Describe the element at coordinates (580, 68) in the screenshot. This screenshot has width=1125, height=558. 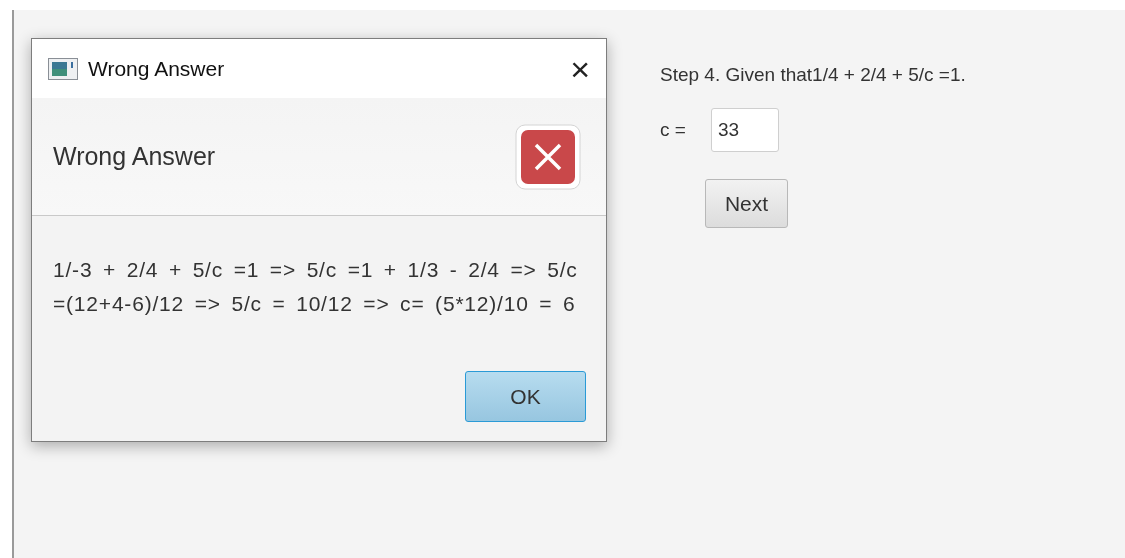
I see `close-button: ×` at that location.